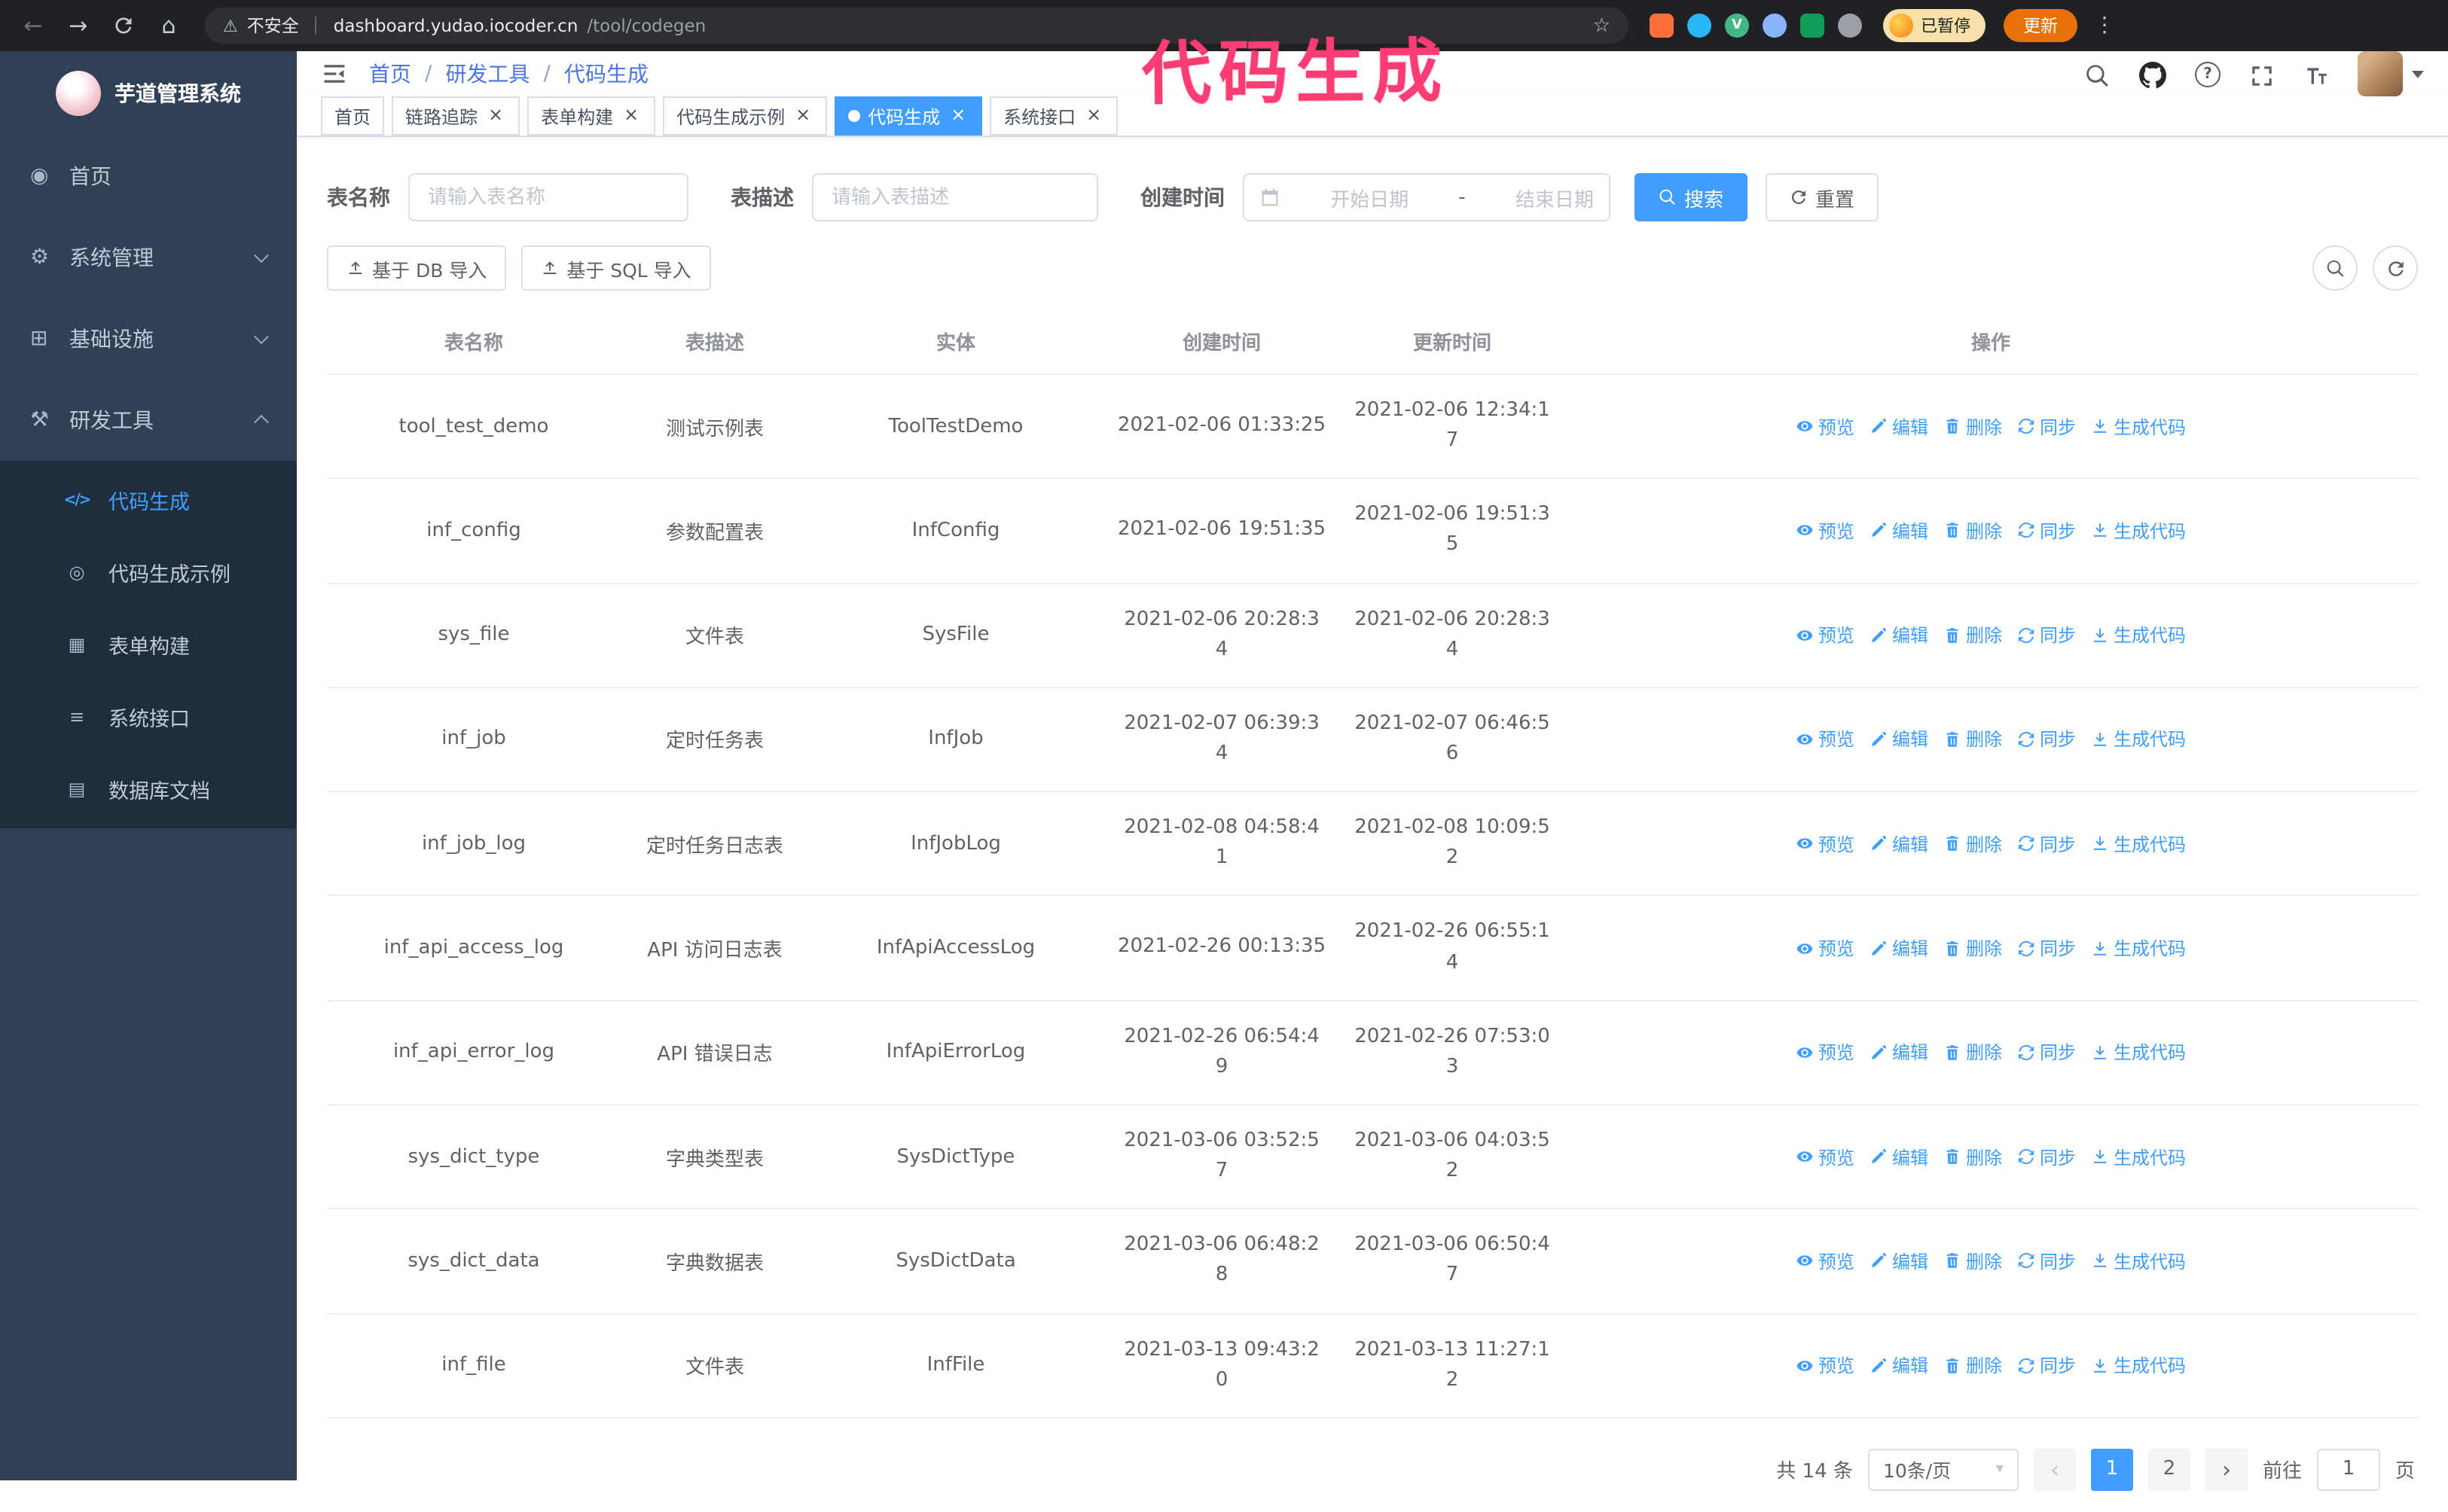  What do you see at coordinates (148, 500) in the screenshot?
I see `sidebar-item-codegen: </> 代码生成` at bounding box center [148, 500].